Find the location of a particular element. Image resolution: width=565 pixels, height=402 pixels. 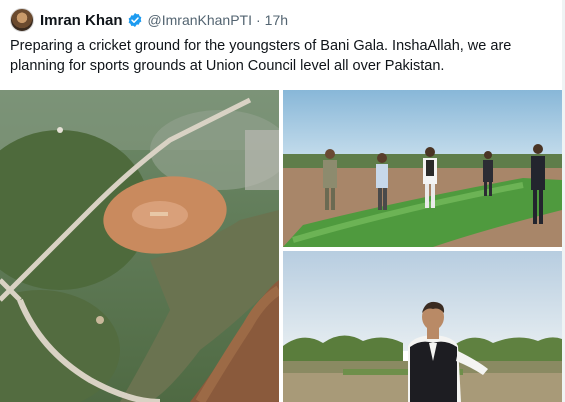

author-handle: @ImranKhanPTI is located at coordinates (200, 20).